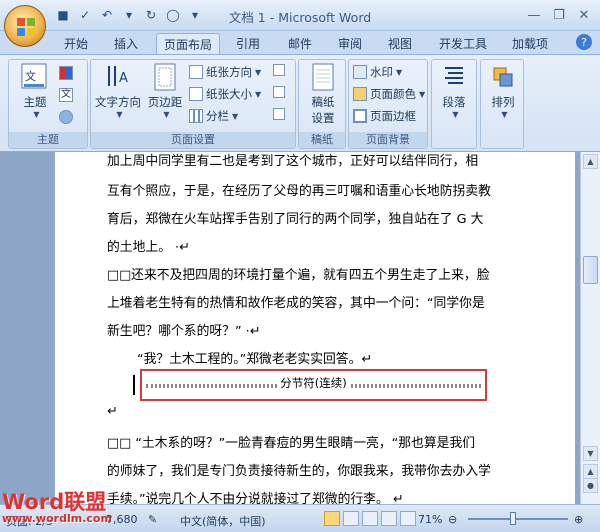 This screenshot has width=600, height=532. Describe the element at coordinates (188, 43) in the screenshot. I see `tab-page-layout: 页面布局` at that location.